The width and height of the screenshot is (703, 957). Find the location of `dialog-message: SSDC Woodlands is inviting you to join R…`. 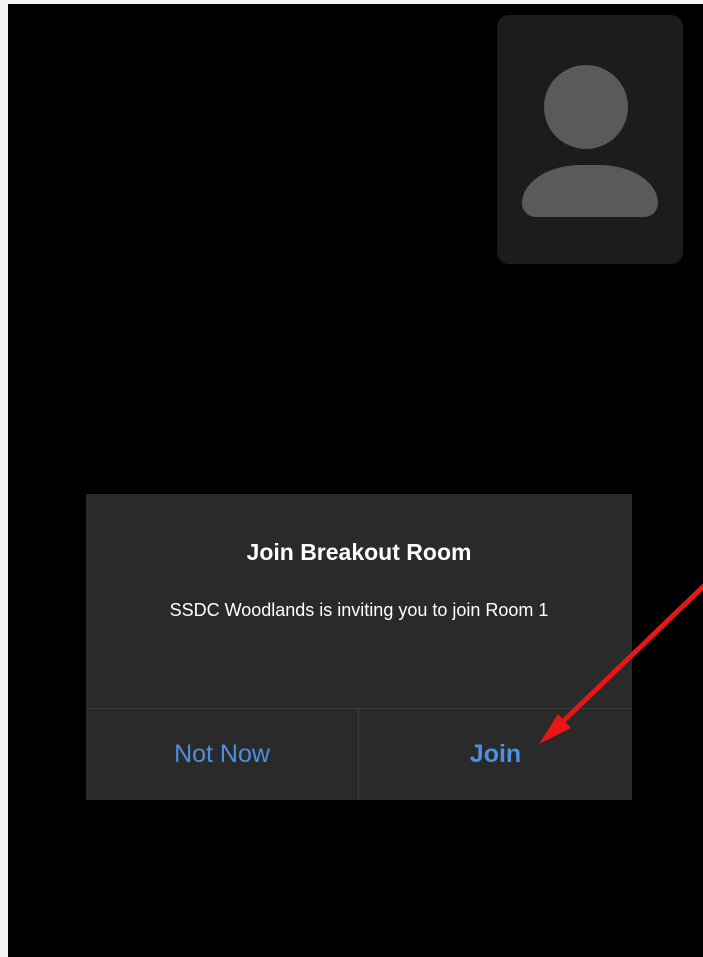

dialog-message: SSDC Woodlands is inviting you to join R… is located at coordinates (359, 610).